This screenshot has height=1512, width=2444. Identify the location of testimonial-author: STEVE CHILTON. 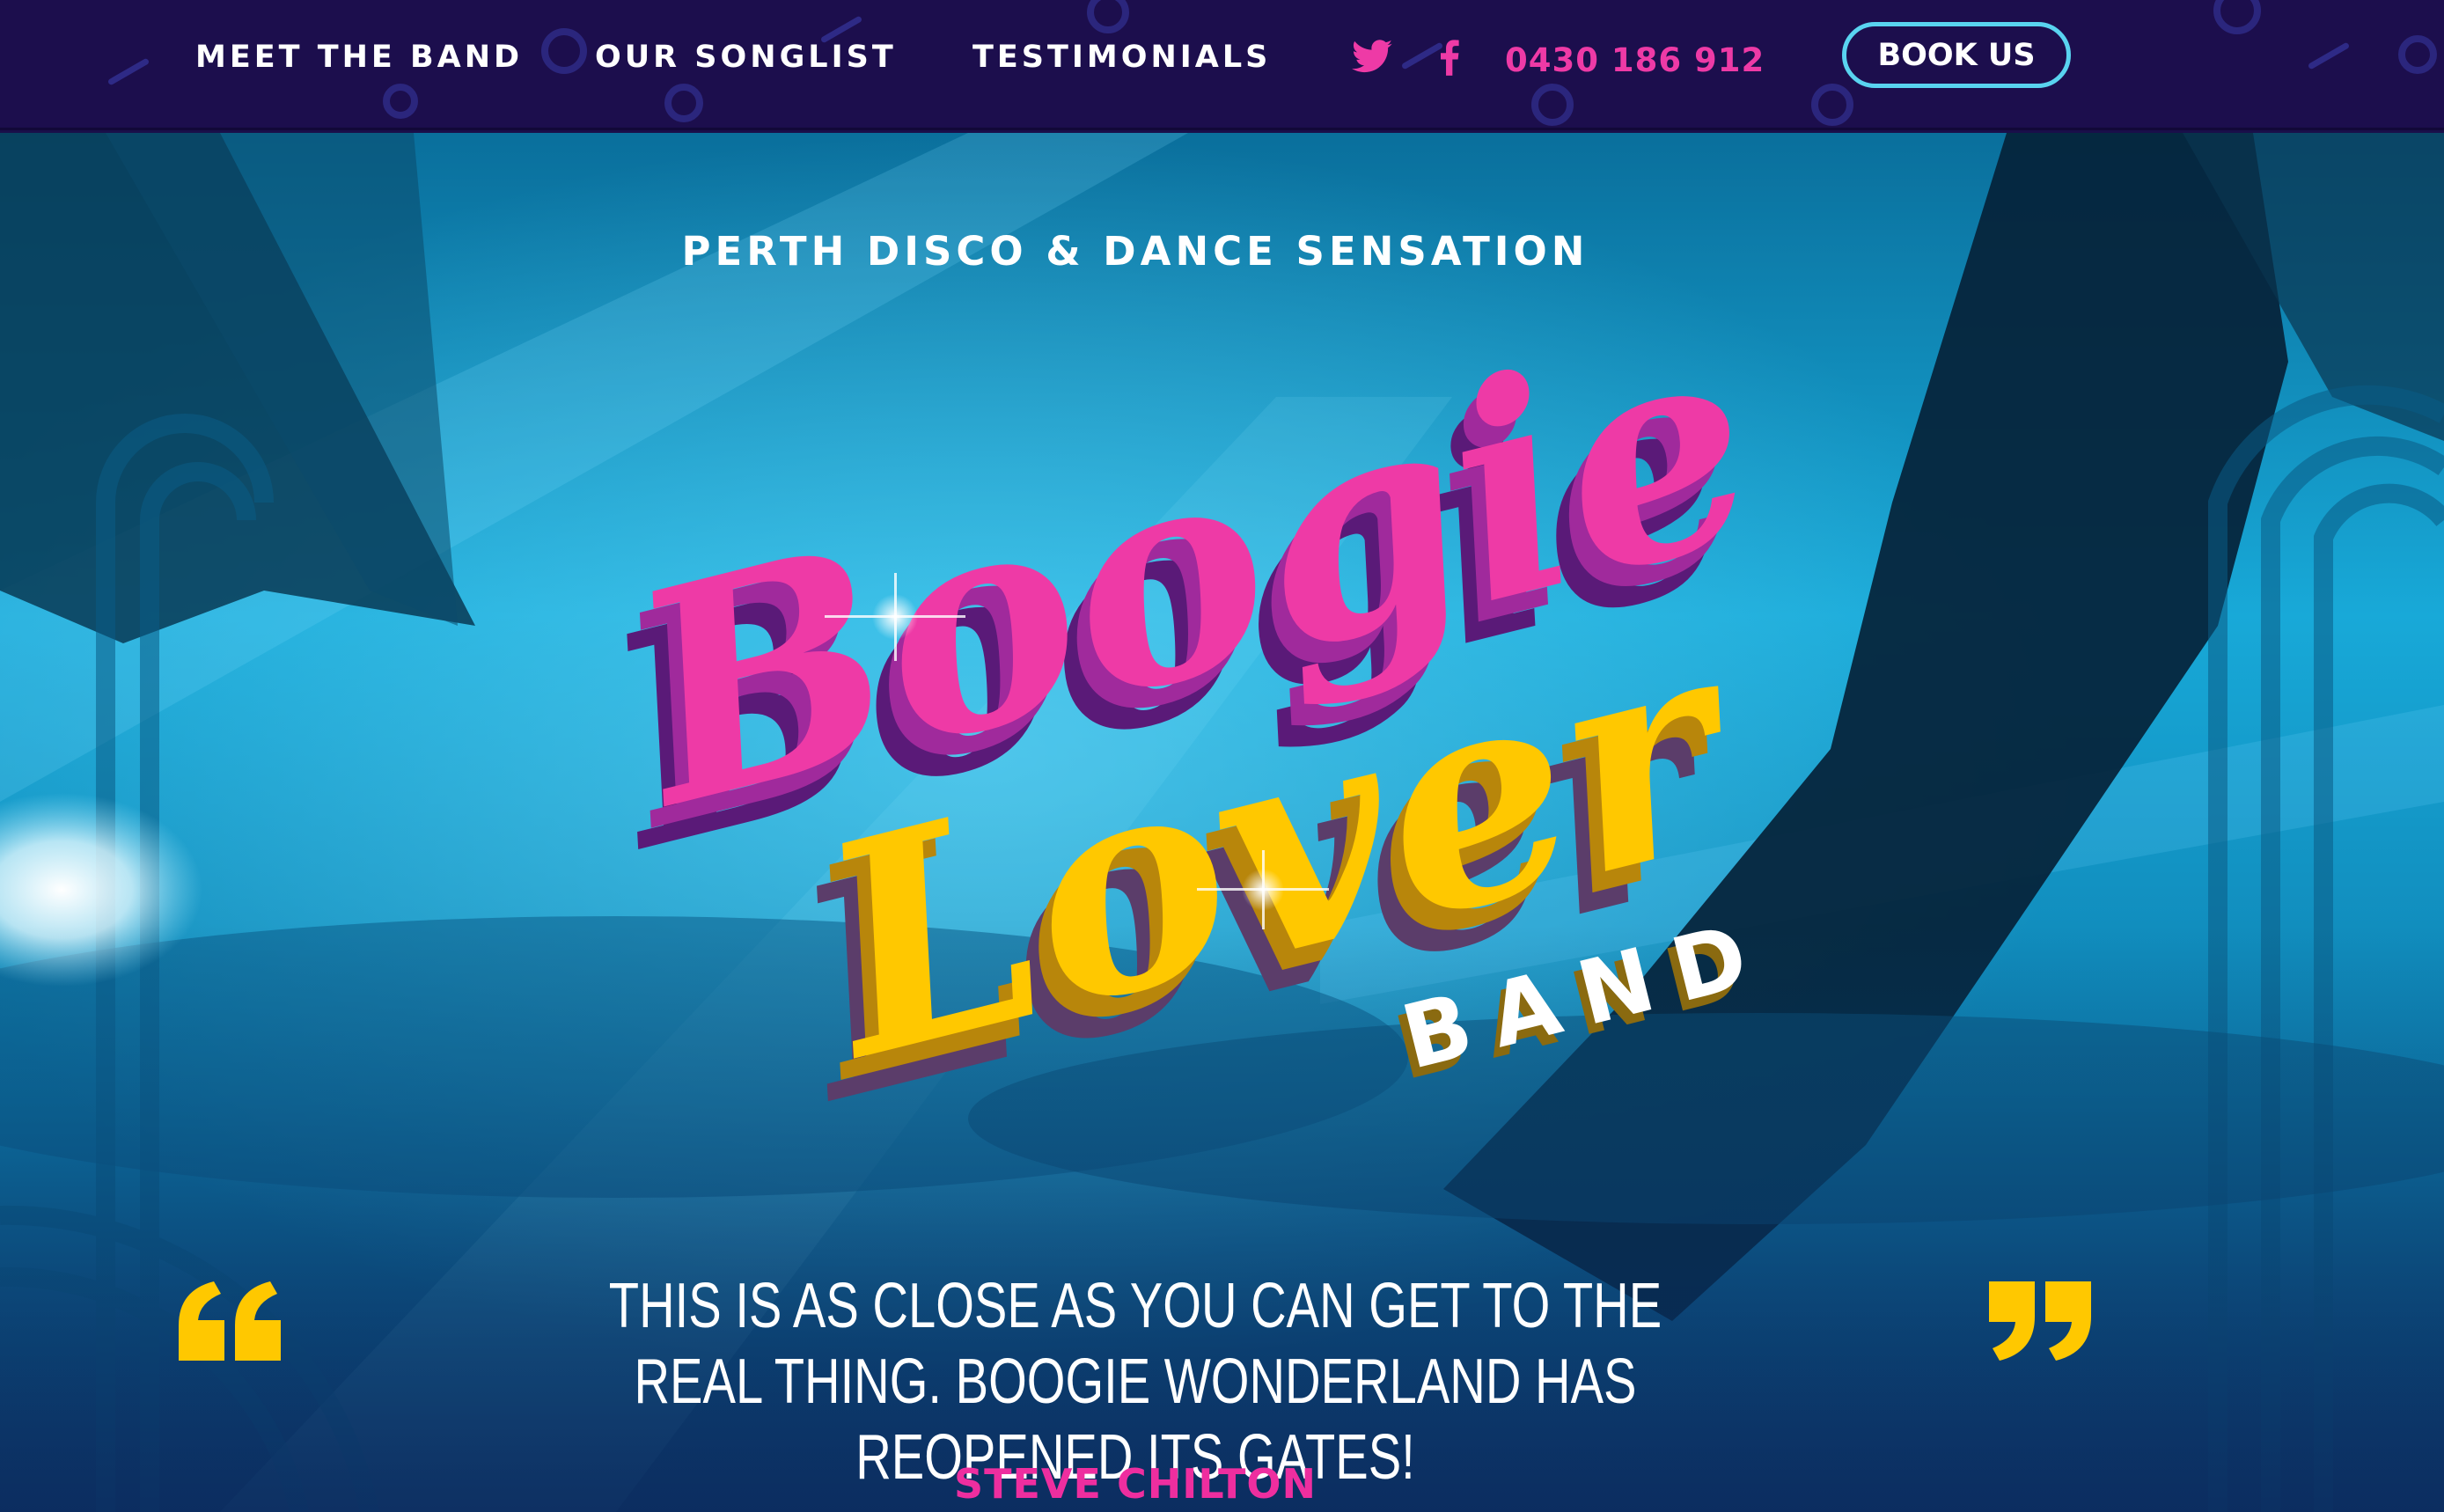
(1135, 1484).